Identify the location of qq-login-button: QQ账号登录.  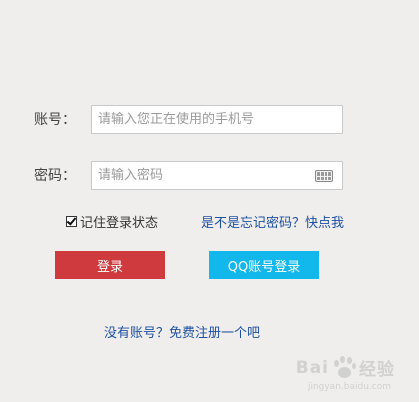
(264, 265).